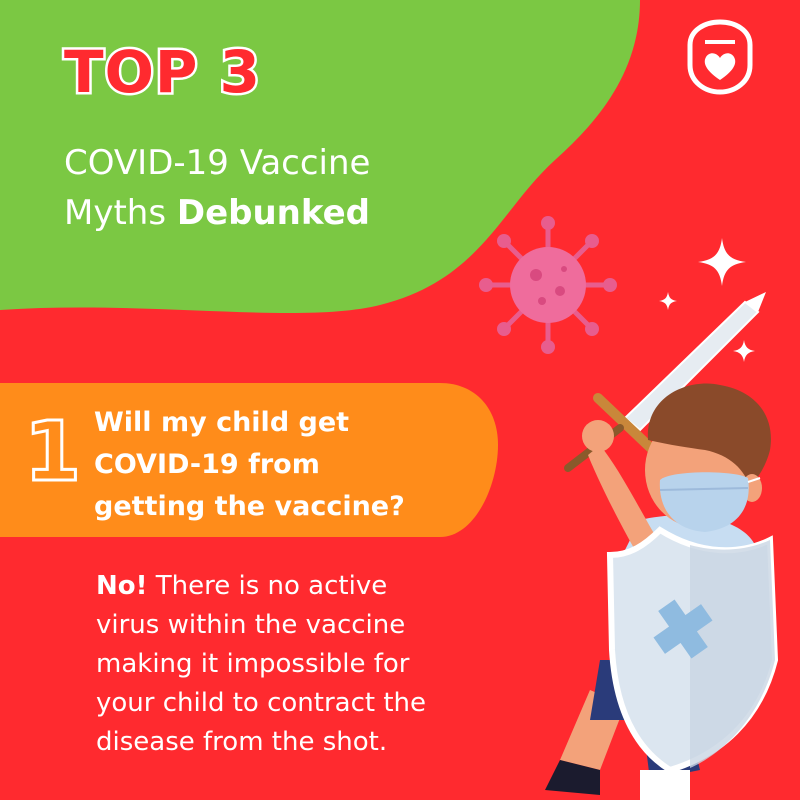 The image size is (800, 800). I want to click on virus-icon, so click(548, 285).